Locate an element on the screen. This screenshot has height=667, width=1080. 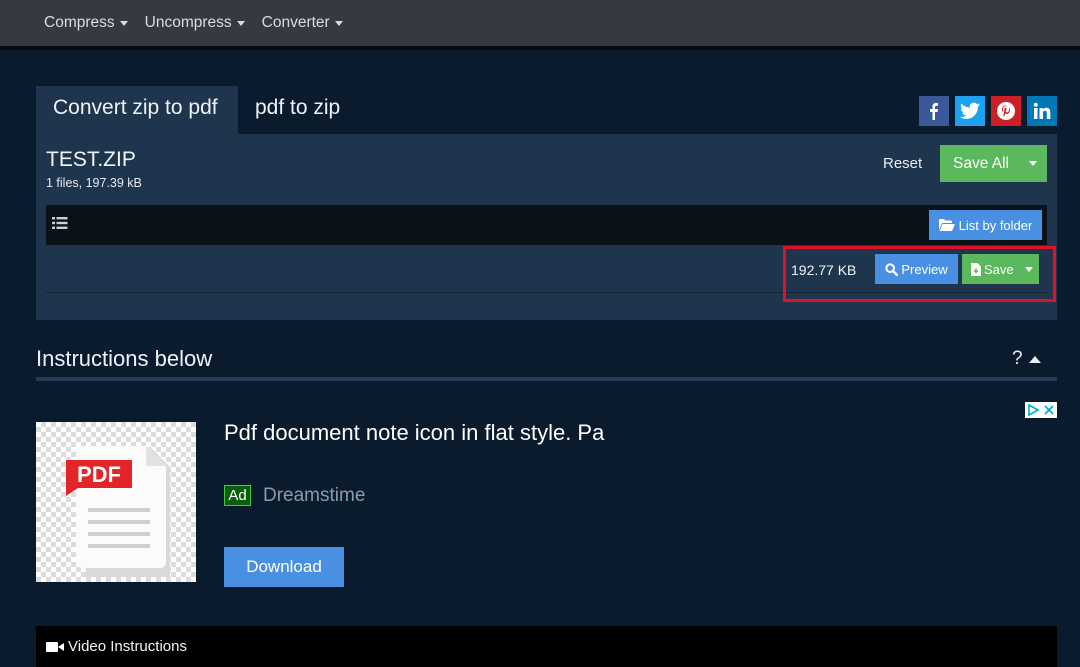
twitter-icon is located at coordinates (970, 110).